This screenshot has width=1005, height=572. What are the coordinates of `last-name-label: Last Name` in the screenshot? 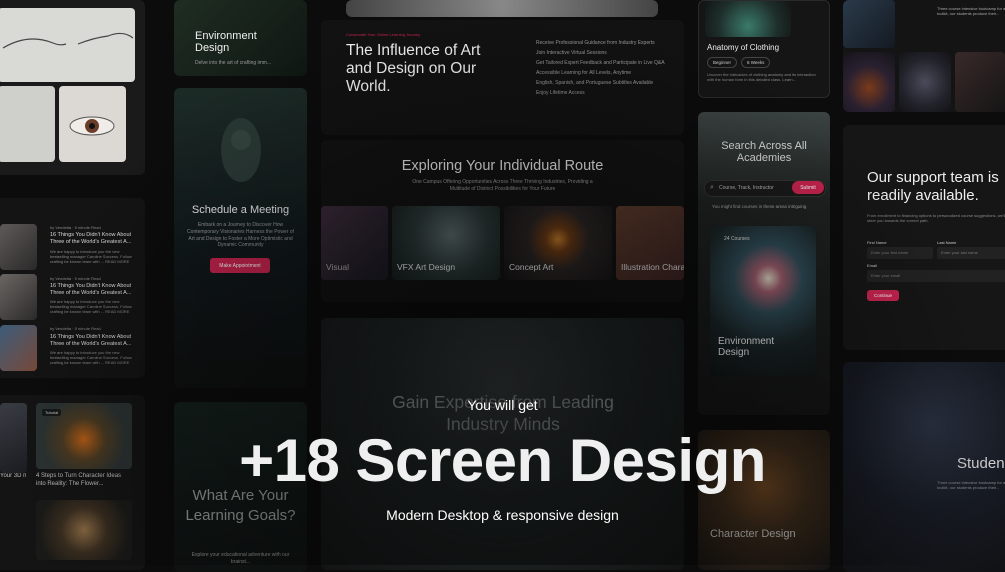 It's located at (947, 242).